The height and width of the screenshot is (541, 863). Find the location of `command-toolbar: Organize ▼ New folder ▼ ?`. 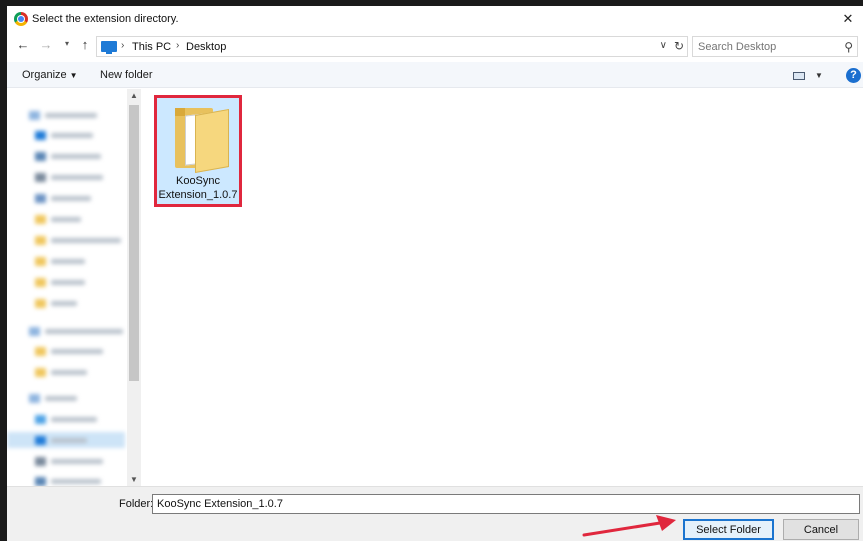

command-toolbar: Organize ▼ New folder ▼ ? is located at coordinates (435, 75).